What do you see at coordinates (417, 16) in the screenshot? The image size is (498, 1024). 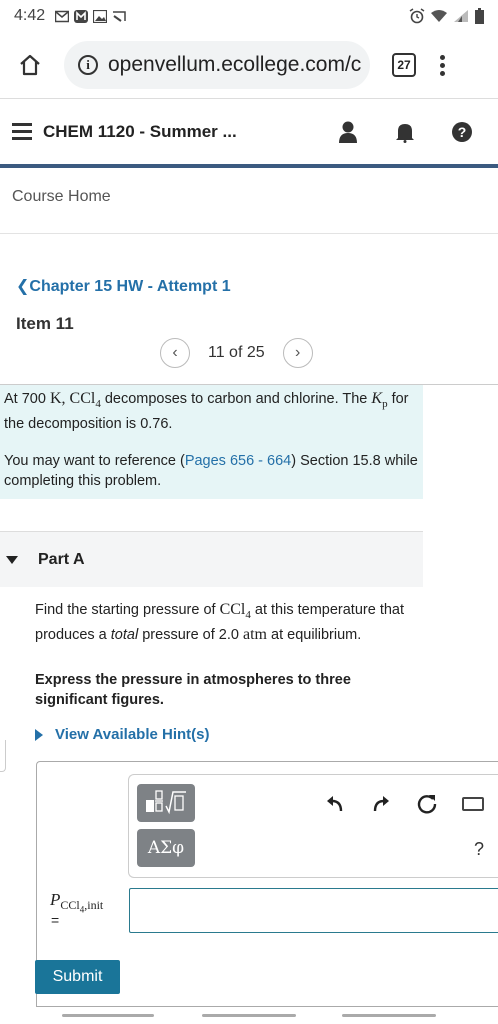 I see `alarm-icon` at bounding box center [417, 16].